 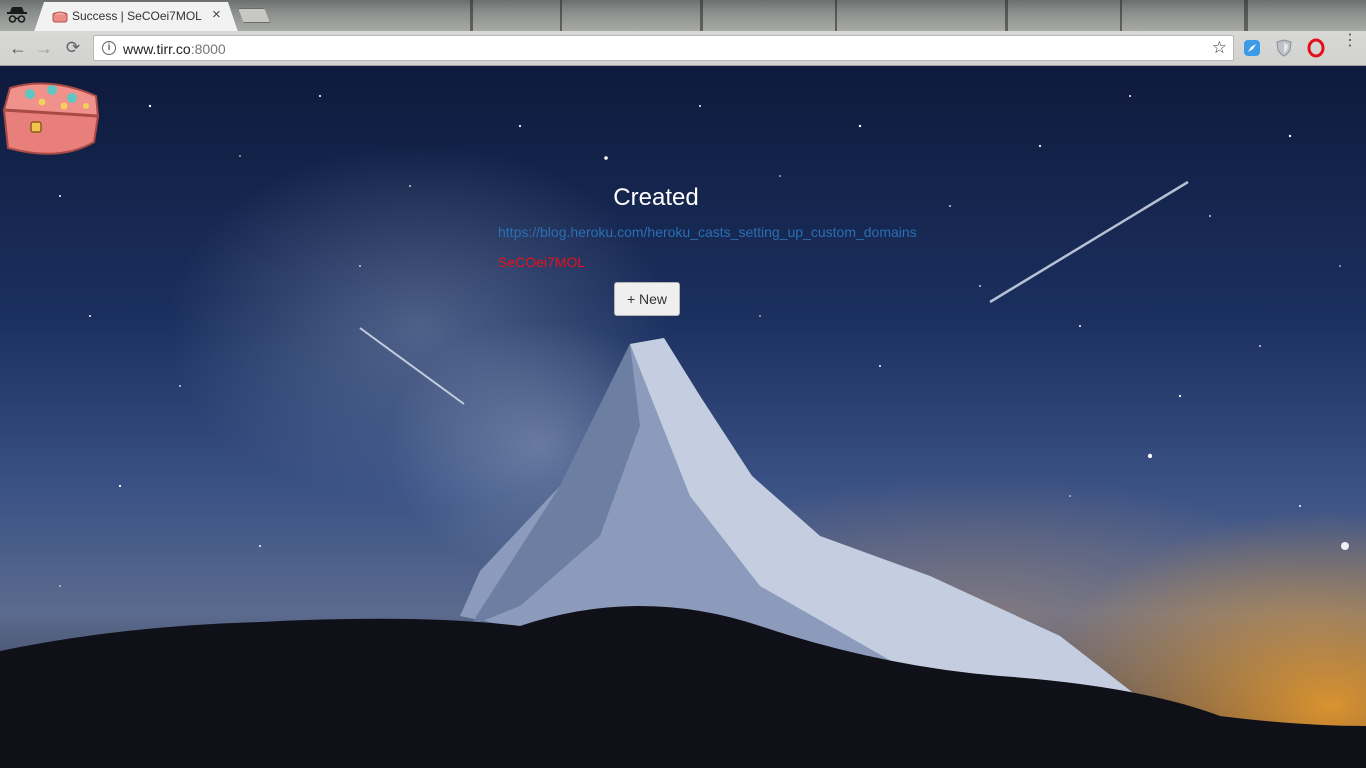 I want to click on compass-extension-icon, so click(x=1252, y=48).